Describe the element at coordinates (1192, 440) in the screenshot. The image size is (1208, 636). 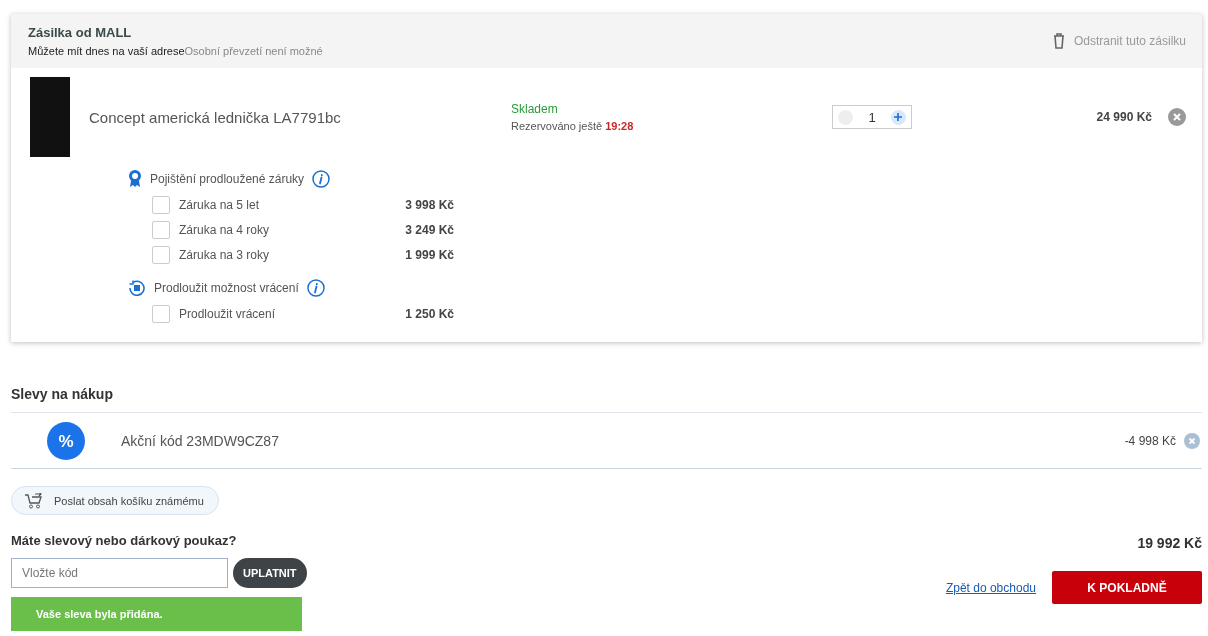
I see `remove-discount-icon` at that location.